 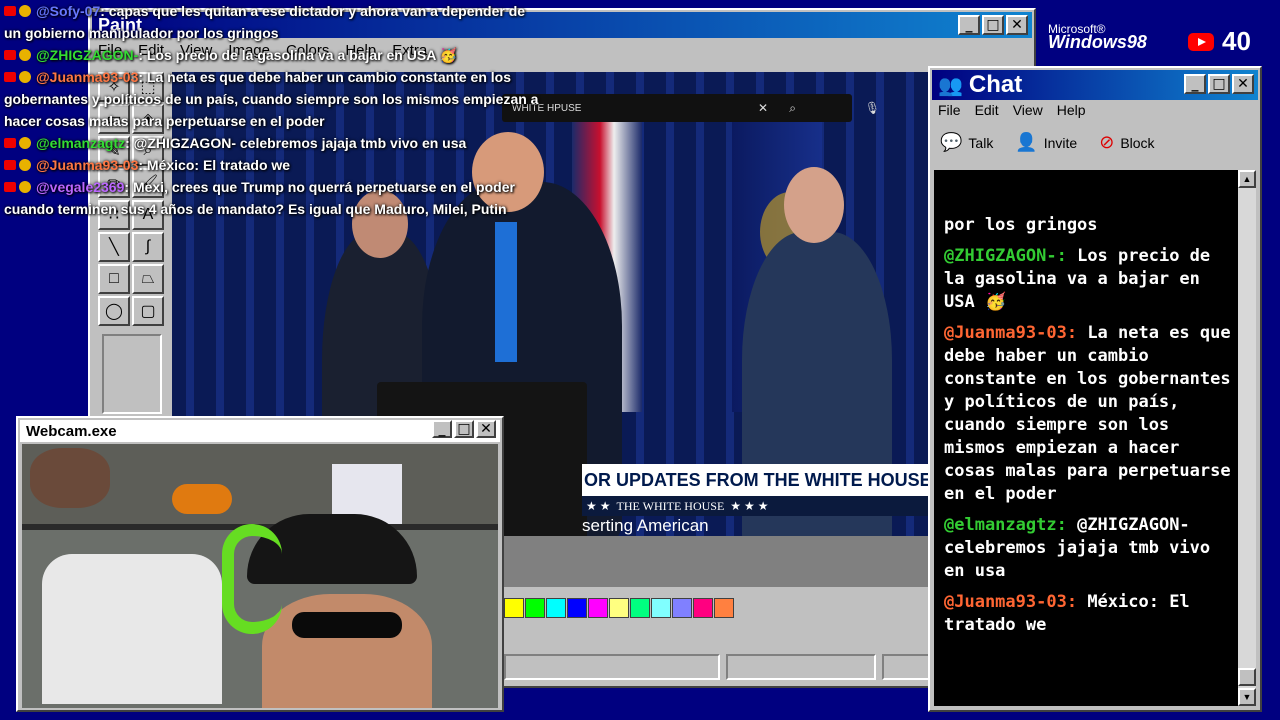 What do you see at coordinates (782, 506) in the screenshot?
I see `lower-third-network: ★ ★ THE WHITE HOUSE ★ ★ ★` at bounding box center [782, 506].